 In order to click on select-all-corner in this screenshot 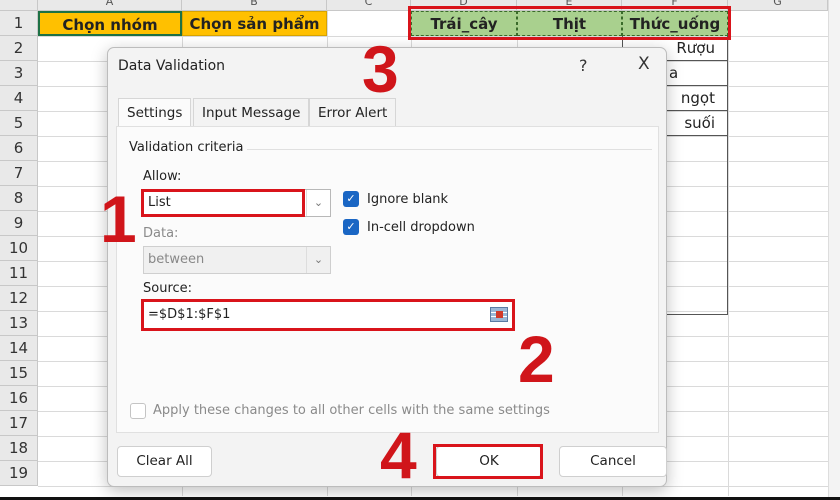, I will do `click(19, 5)`.